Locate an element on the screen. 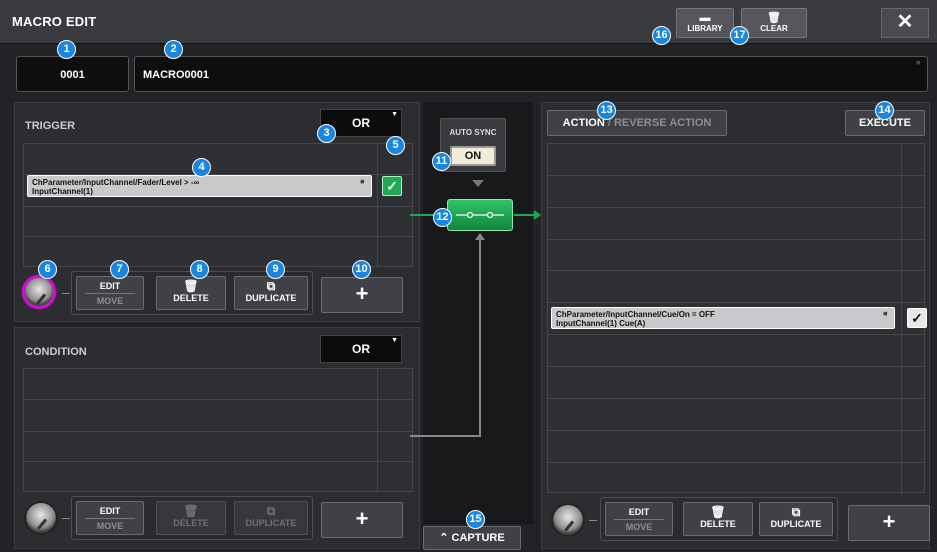  trigger-title: TRIGGER is located at coordinates (50, 126).